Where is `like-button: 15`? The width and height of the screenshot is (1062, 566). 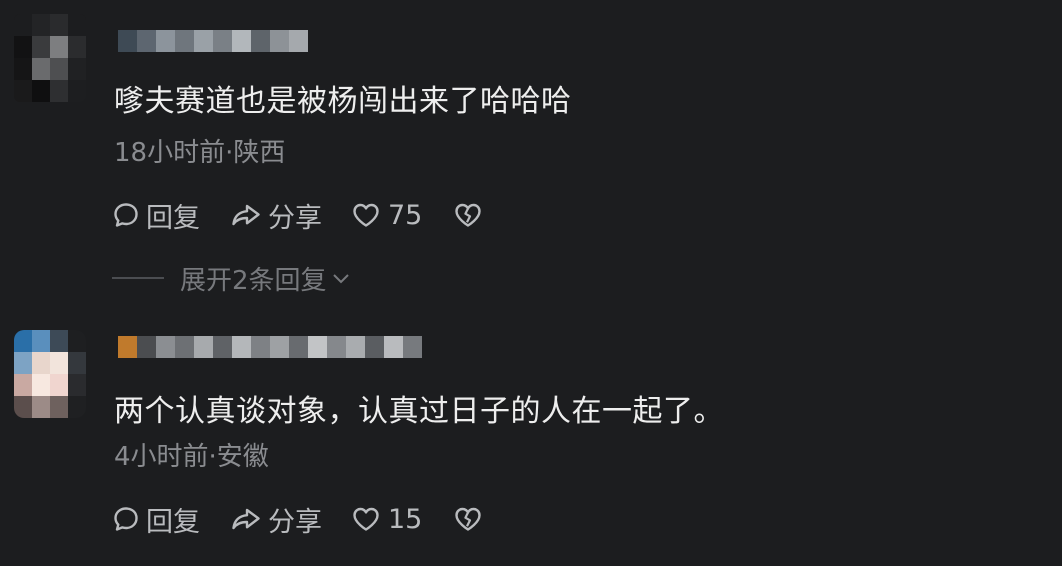
like-button: 15 is located at coordinates (387, 519).